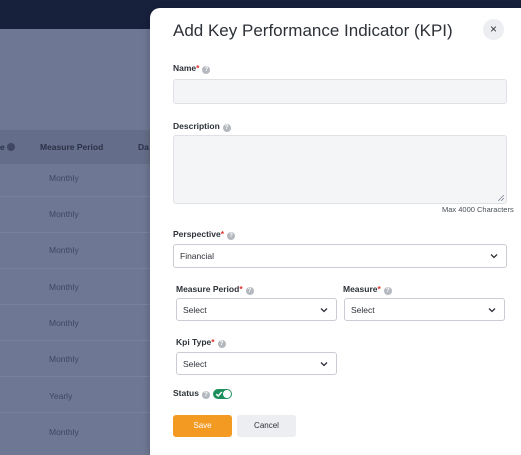 This screenshot has height=455, width=521. Describe the element at coordinates (501, 198) in the screenshot. I see `resize-handle-icon` at that location.